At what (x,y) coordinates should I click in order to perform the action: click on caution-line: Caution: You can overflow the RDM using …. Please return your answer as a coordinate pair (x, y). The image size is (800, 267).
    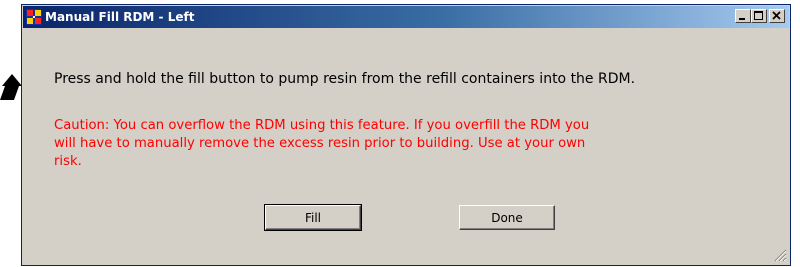
    Looking at the image, I should click on (322, 125).